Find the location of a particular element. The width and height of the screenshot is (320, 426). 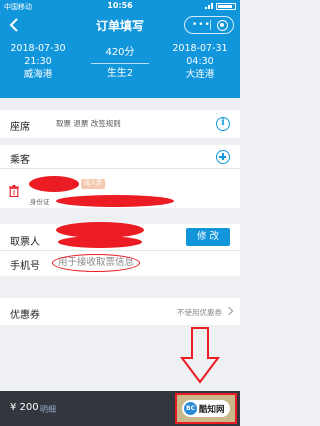

coupon-value: 不使用优惠券 is located at coordinates (199, 312).